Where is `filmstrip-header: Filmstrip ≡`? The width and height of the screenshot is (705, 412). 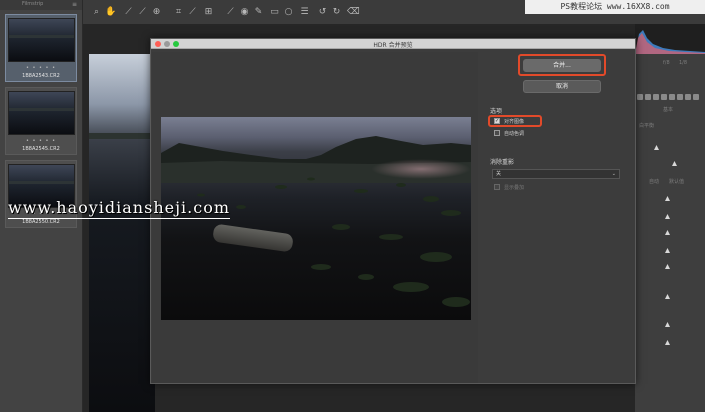
filmstrip-header: Filmstrip ≡ is located at coordinates (41, 5).